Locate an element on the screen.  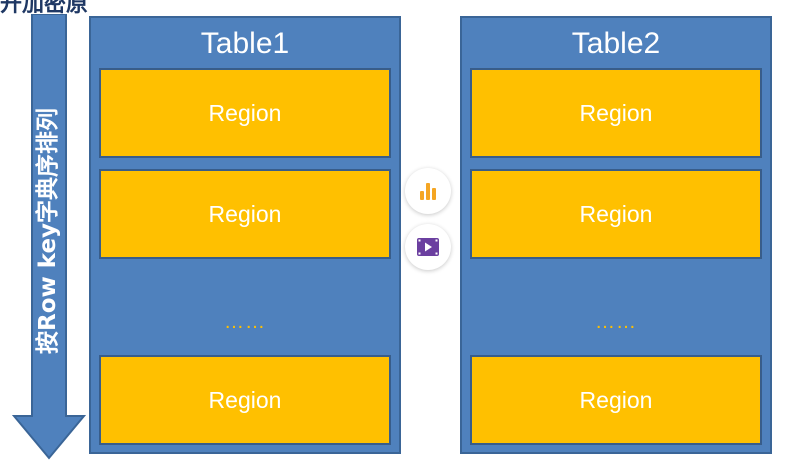
table-title: Table1 is located at coordinates (245, 43).